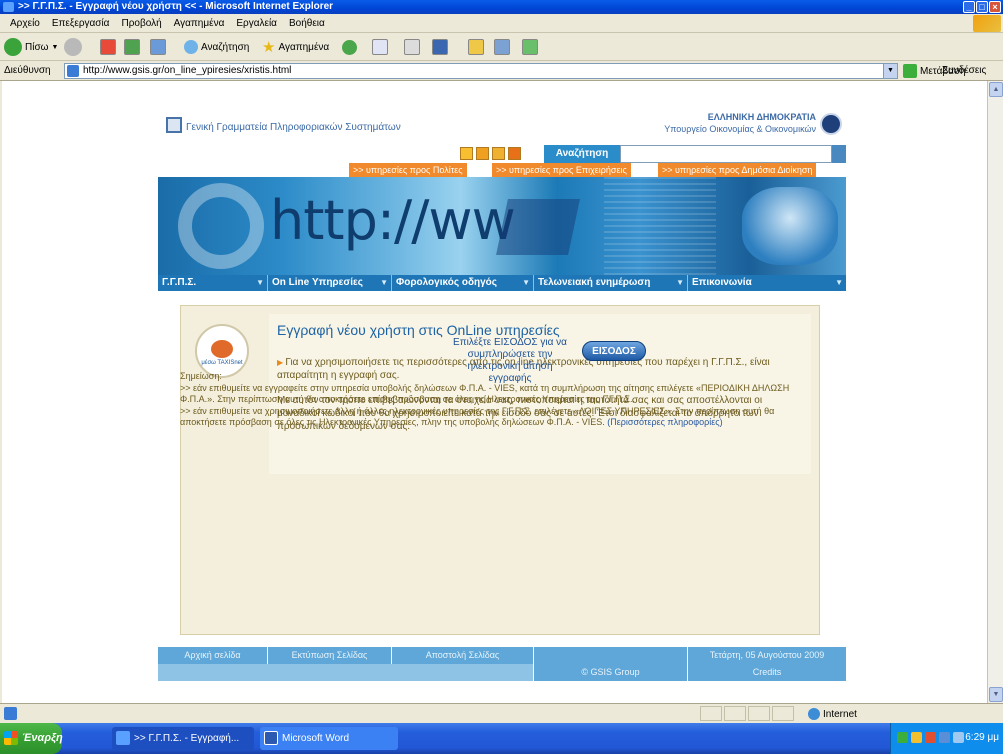  Describe the element at coordinates (412, 47) in the screenshot. I see `print-icon` at that location.